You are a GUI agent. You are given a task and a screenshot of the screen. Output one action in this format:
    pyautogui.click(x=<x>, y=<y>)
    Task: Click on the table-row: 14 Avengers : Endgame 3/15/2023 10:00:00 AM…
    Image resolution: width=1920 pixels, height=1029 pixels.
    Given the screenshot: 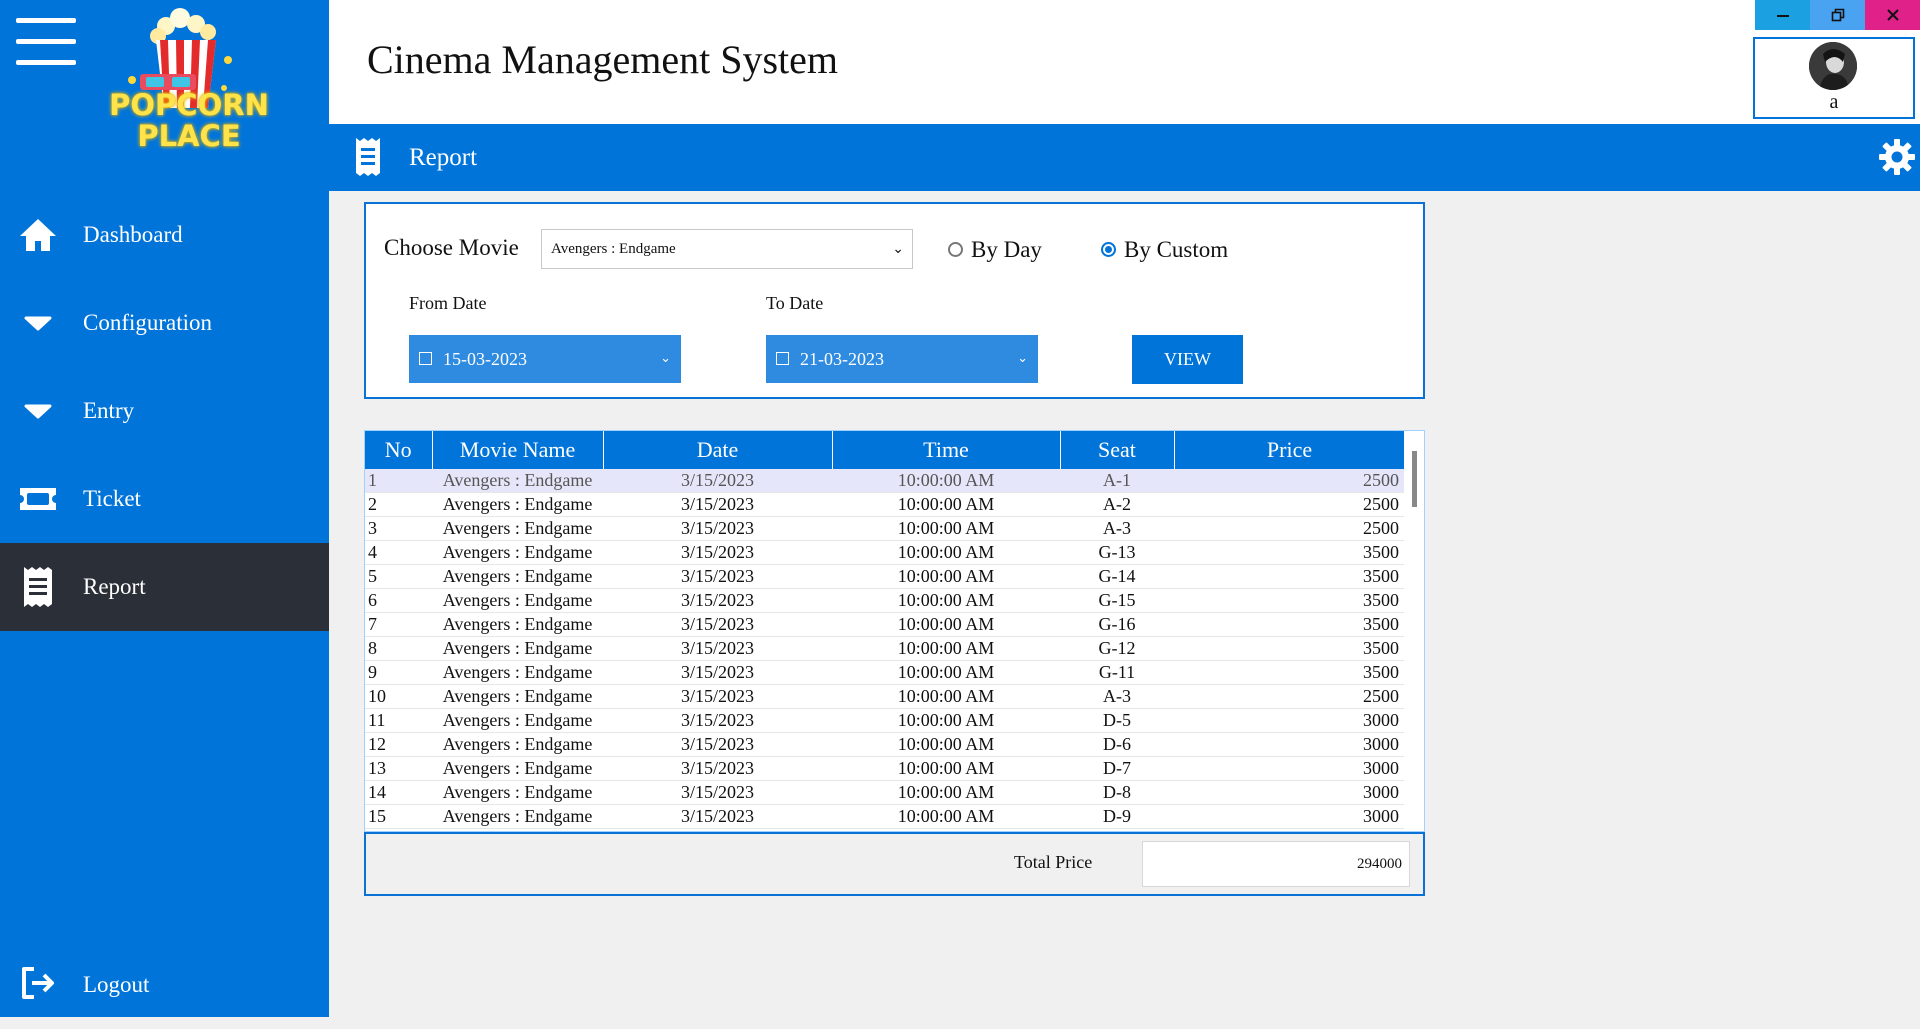 What is the action you would take?
    pyautogui.click(x=885, y=792)
    